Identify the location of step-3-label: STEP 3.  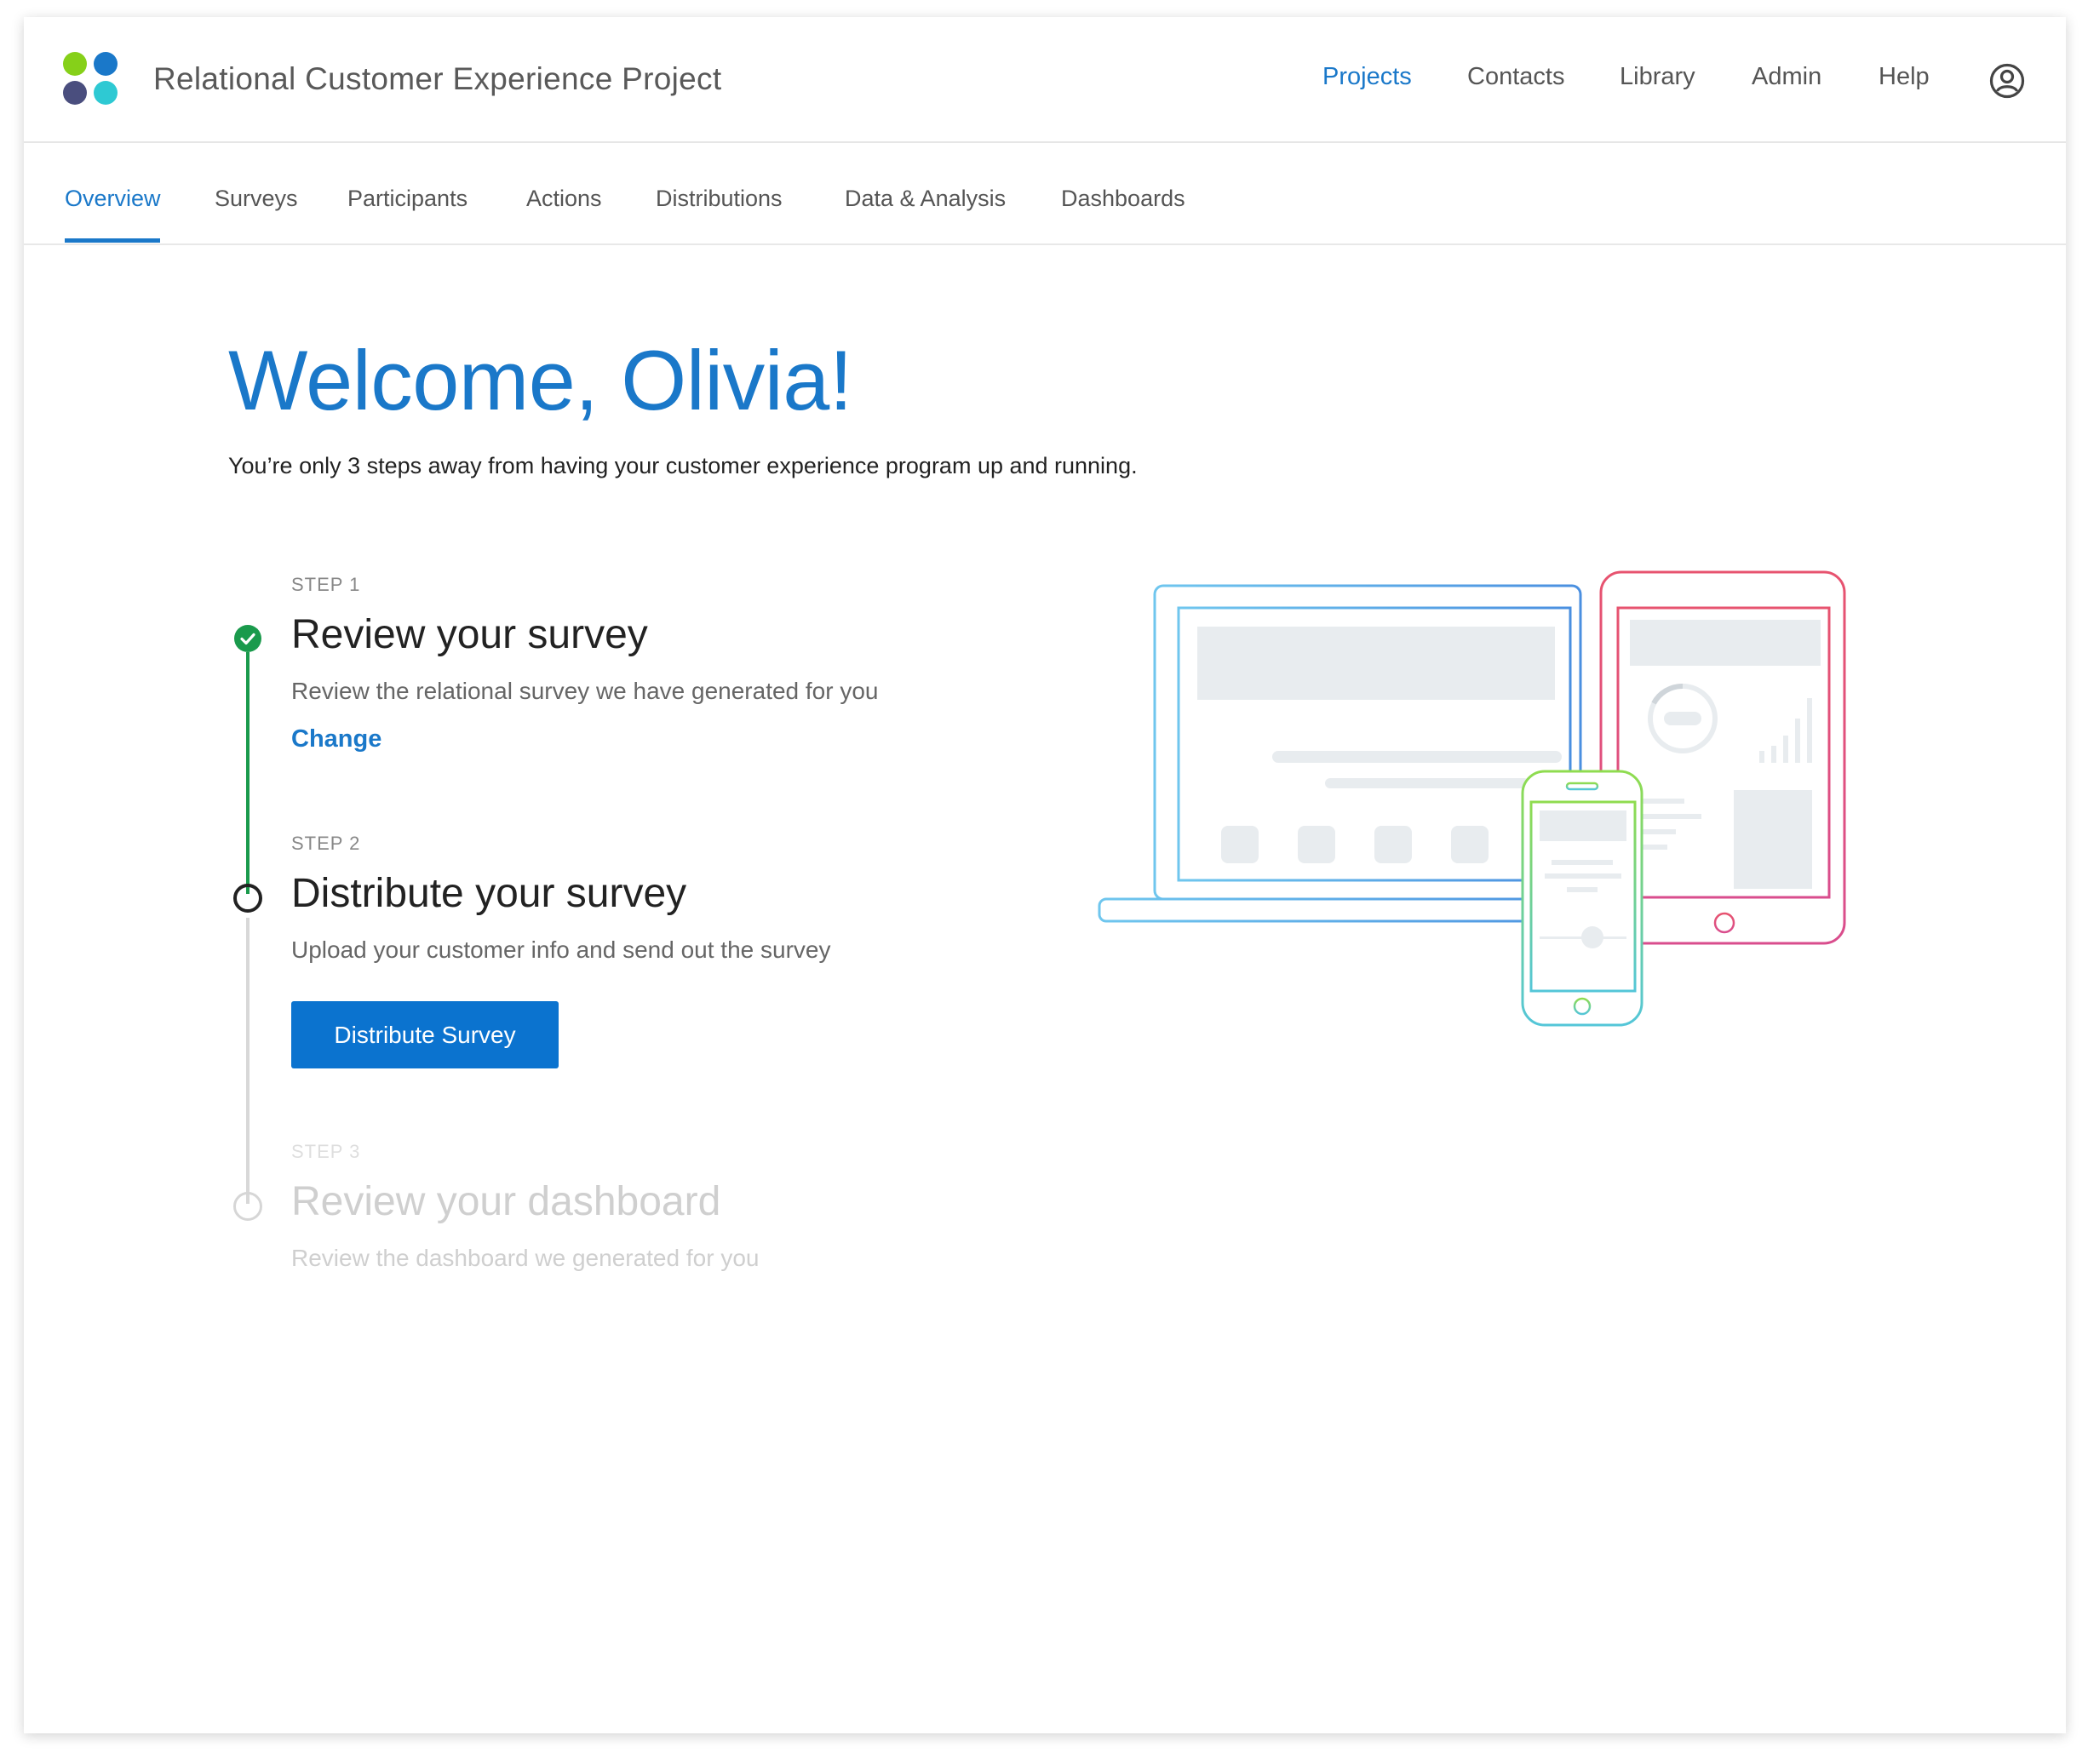
(326, 1151).